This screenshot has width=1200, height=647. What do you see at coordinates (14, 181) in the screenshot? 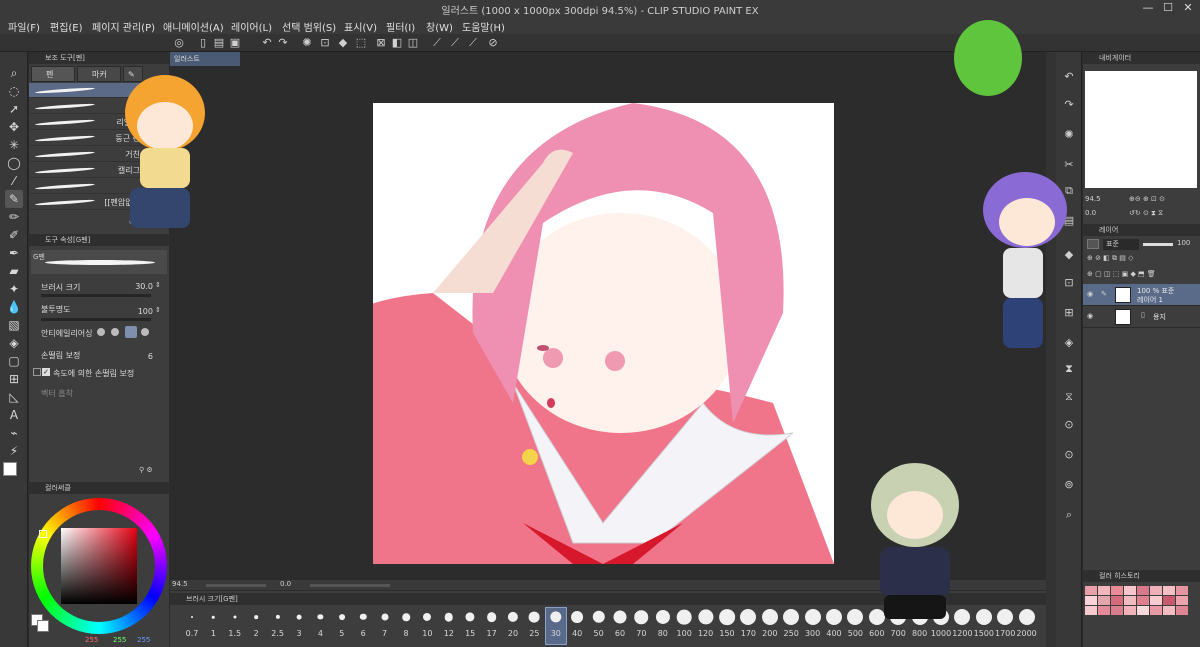
I see `eyedropper-icon: ⁄` at bounding box center [14, 181].